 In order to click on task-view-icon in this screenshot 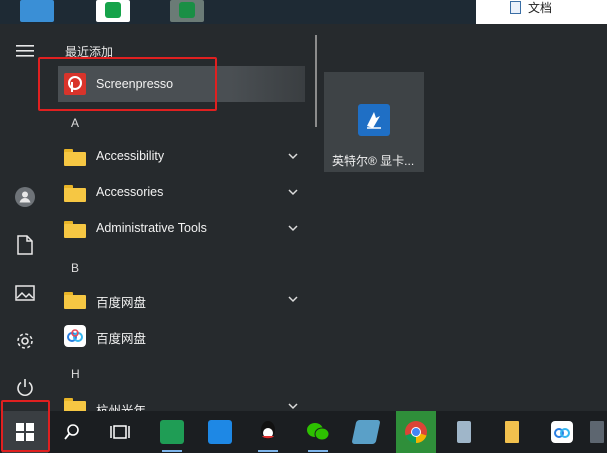, I will do `click(120, 432)`.